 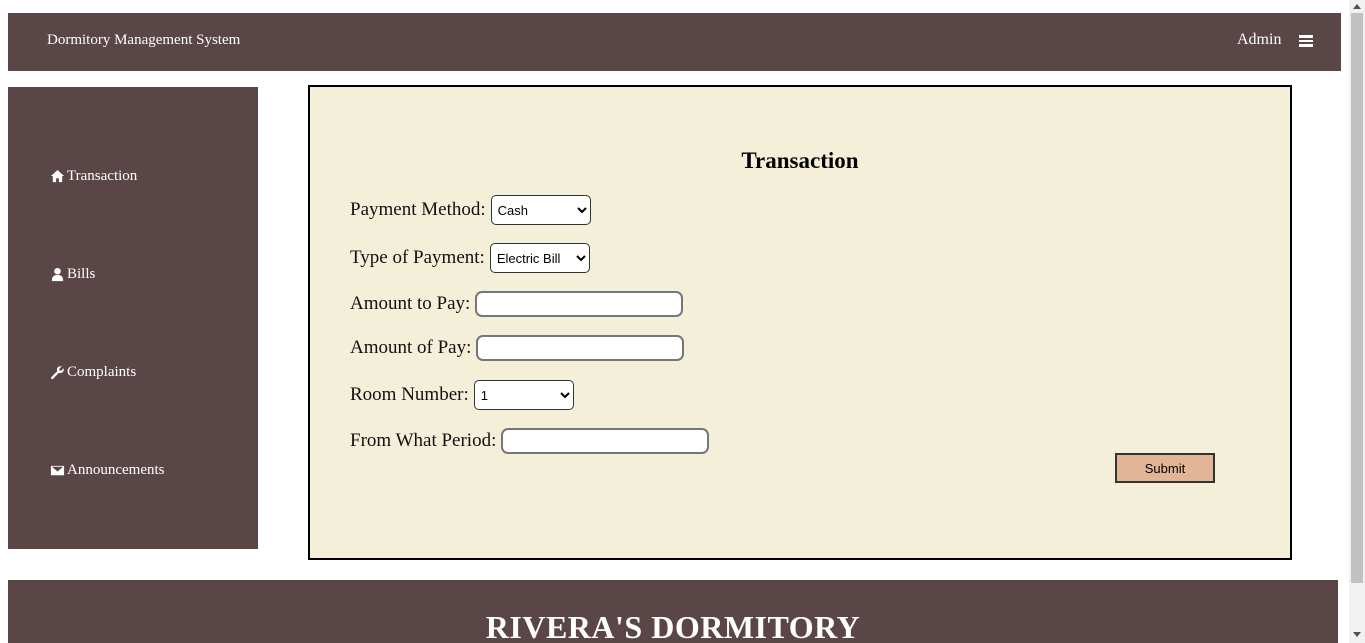 I want to click on room-number-select: 1, so click(x=523, y=395).